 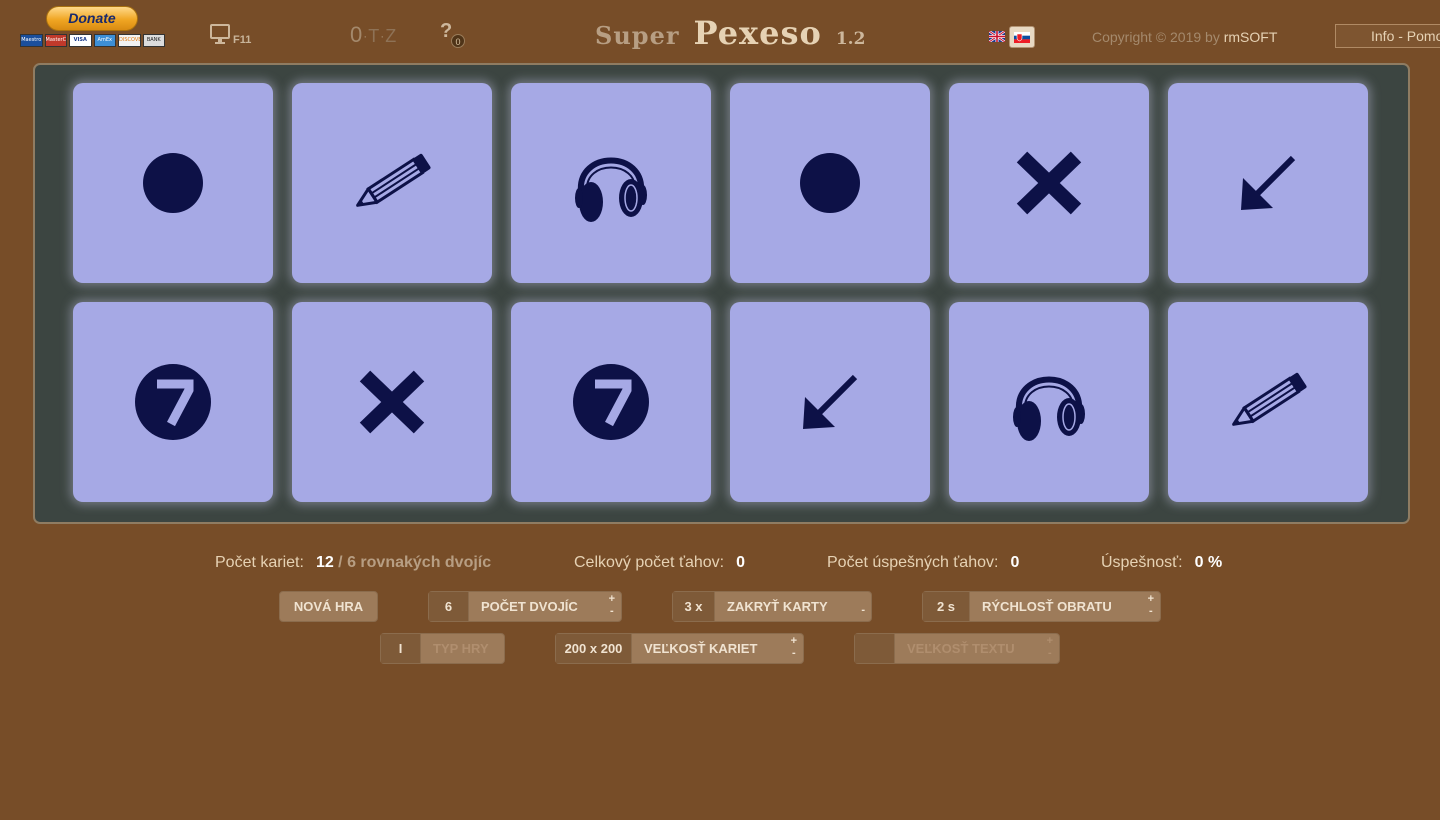 What do you see at coordinates (1142, 562) in the screenshot?
I see `stat-success-rate-label: Úspešnosť:` at bounding box center [1142, 562].